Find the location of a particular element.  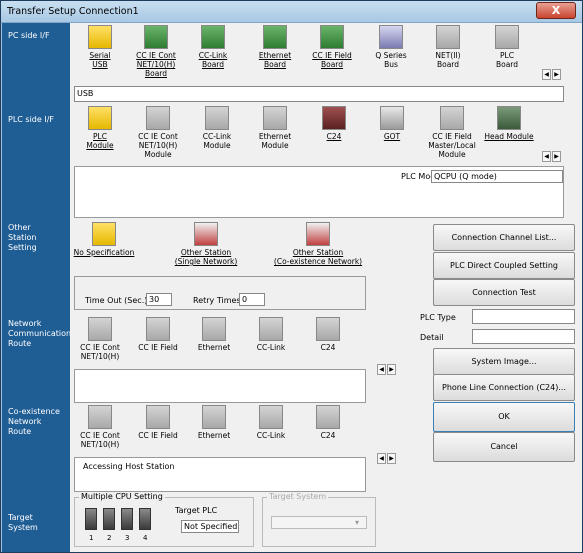

connection-test-button: Connection Test is located at coordinates (504, 292).